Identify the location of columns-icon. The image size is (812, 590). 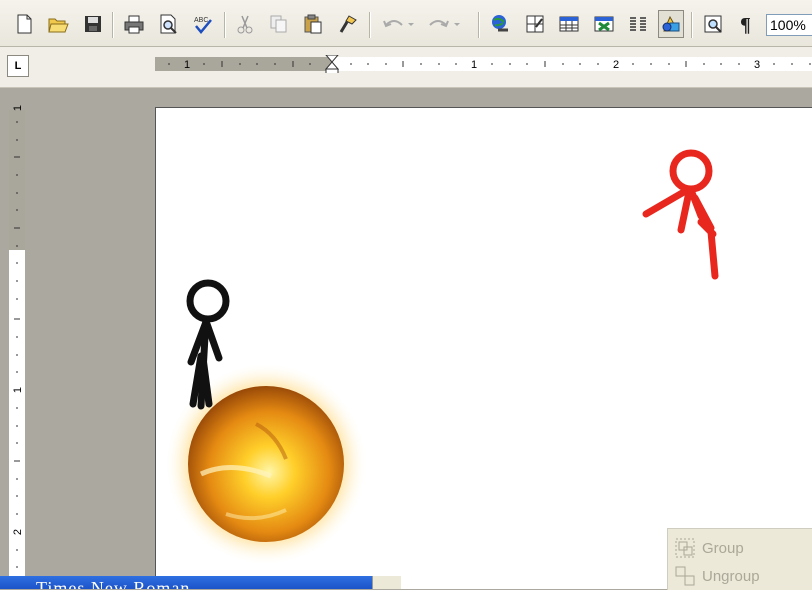
(638, 24).